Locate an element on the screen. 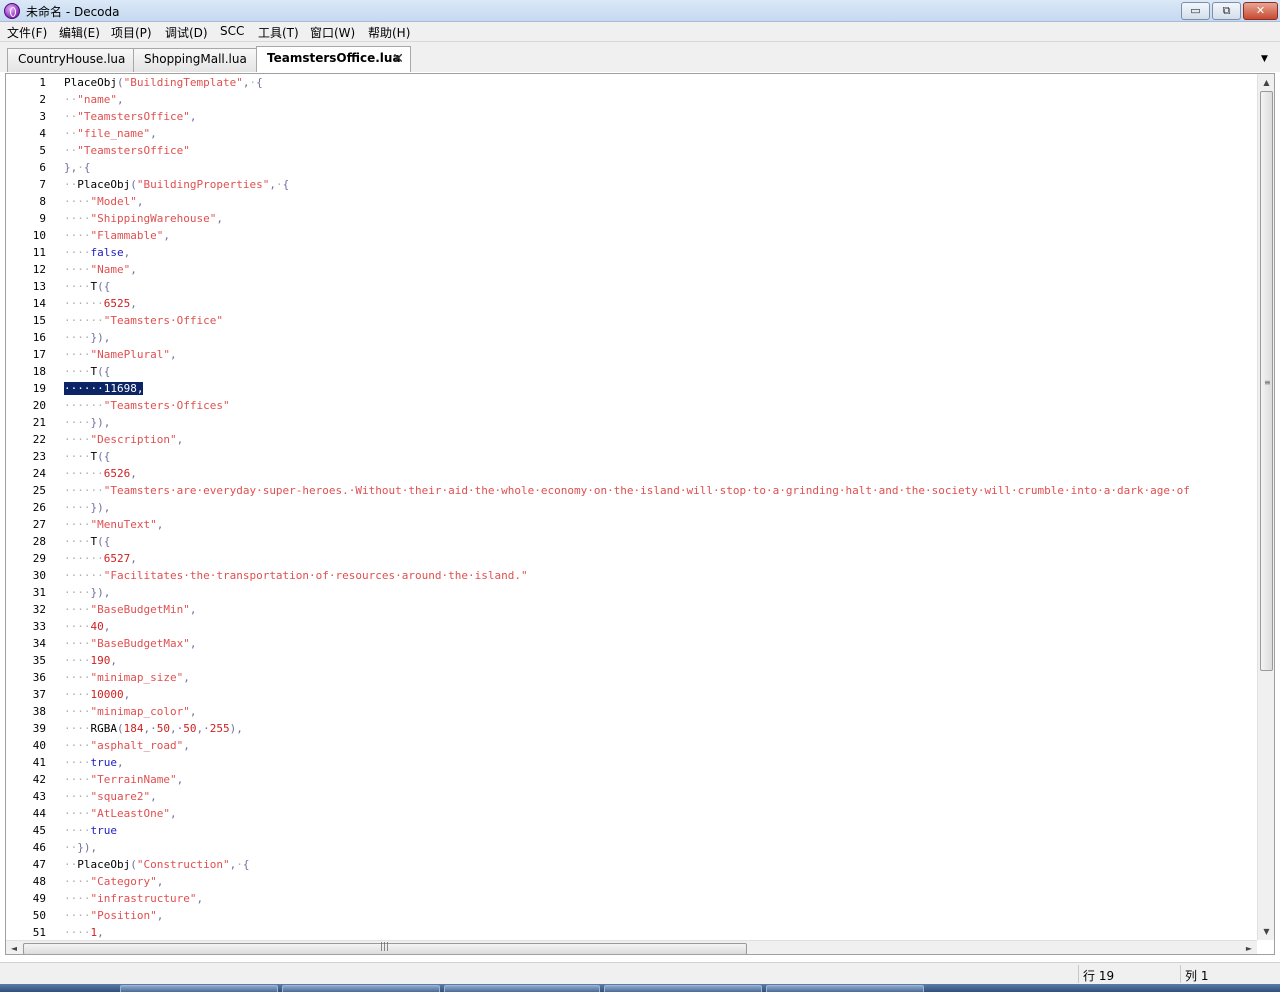 The width and height of the screenshot is (1280, 992). code-token: "file_name" is located at coordinates (114, 133).